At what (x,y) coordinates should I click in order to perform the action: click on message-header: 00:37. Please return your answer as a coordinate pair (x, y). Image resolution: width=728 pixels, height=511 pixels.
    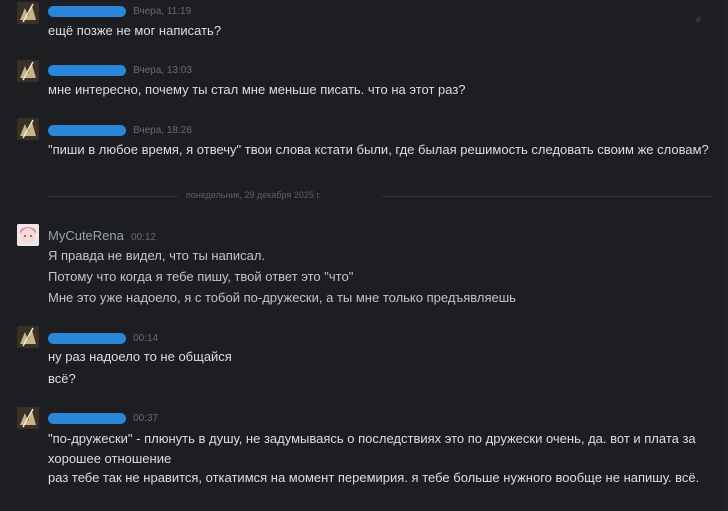
    Looking at the image, I should click on (103, 419).